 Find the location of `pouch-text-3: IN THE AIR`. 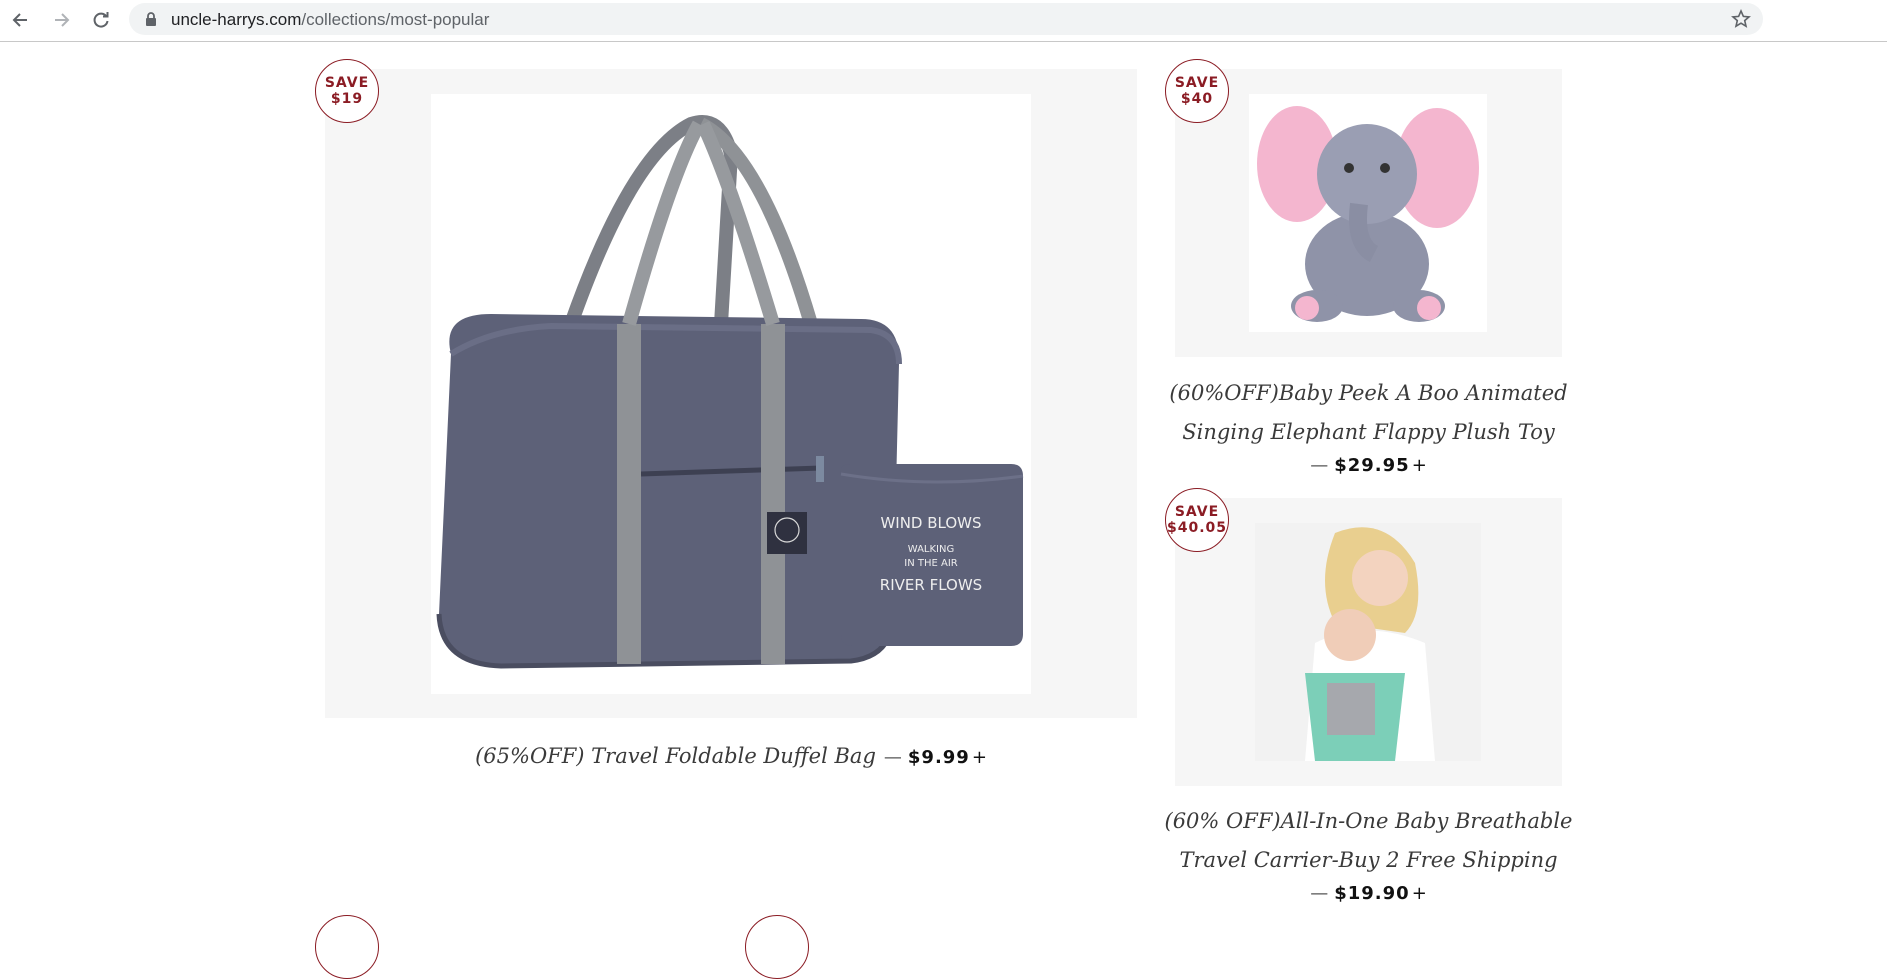

pouch-text-3: IN THE AIR is located at coordinates (931, 563).